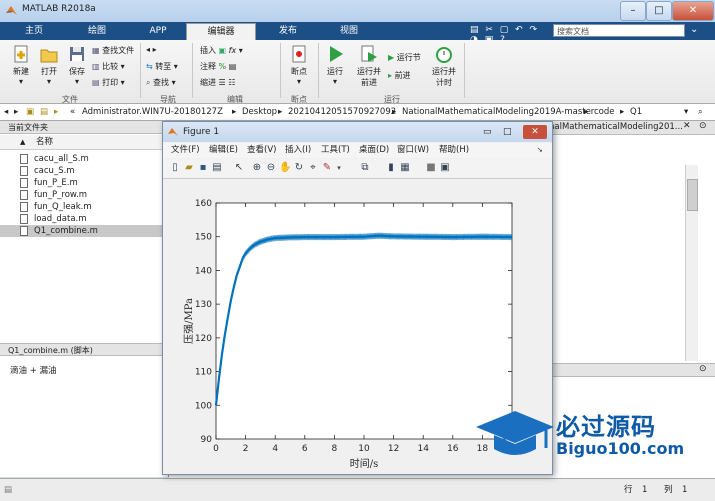 Image resolution: width=715 pixels, height=501 pixels. What do you see at coordinates (369, 66) in the screenshot?
I see `run-and-advance-button: 运行并 前进` at bounding box center [369, 66].